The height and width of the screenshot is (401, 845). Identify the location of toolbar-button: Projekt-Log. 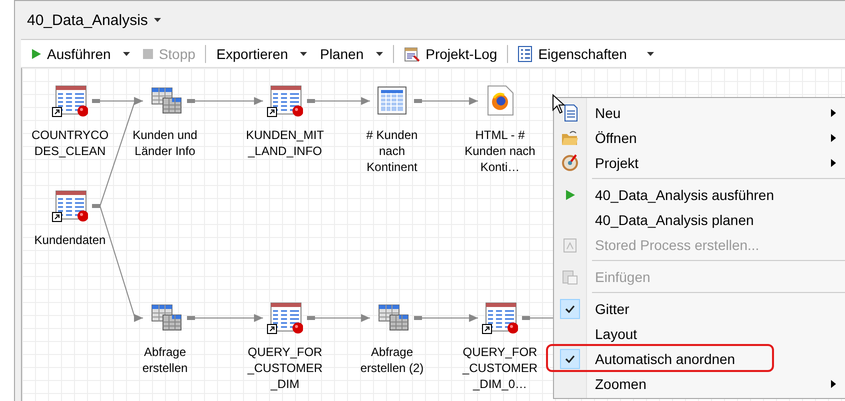
(450, 54).